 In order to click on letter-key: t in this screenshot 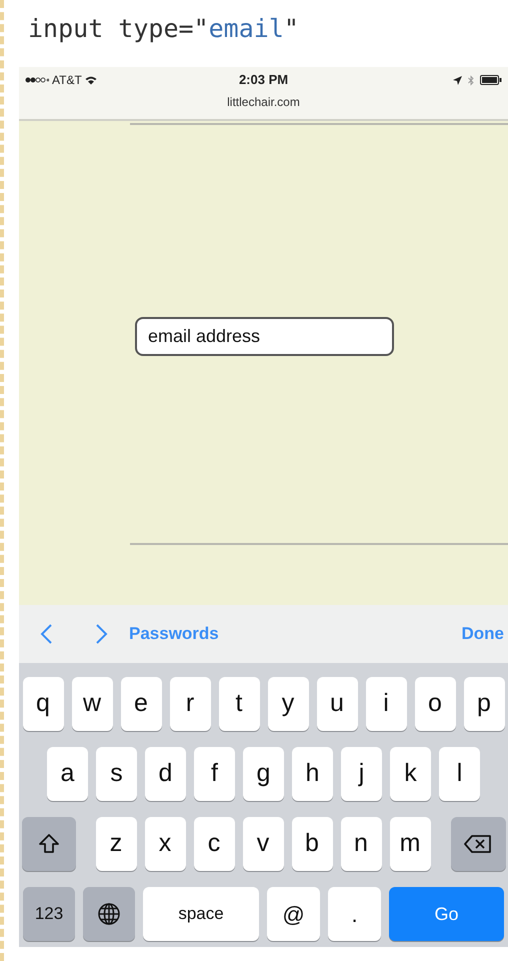, I will do `click(239, 704)`.